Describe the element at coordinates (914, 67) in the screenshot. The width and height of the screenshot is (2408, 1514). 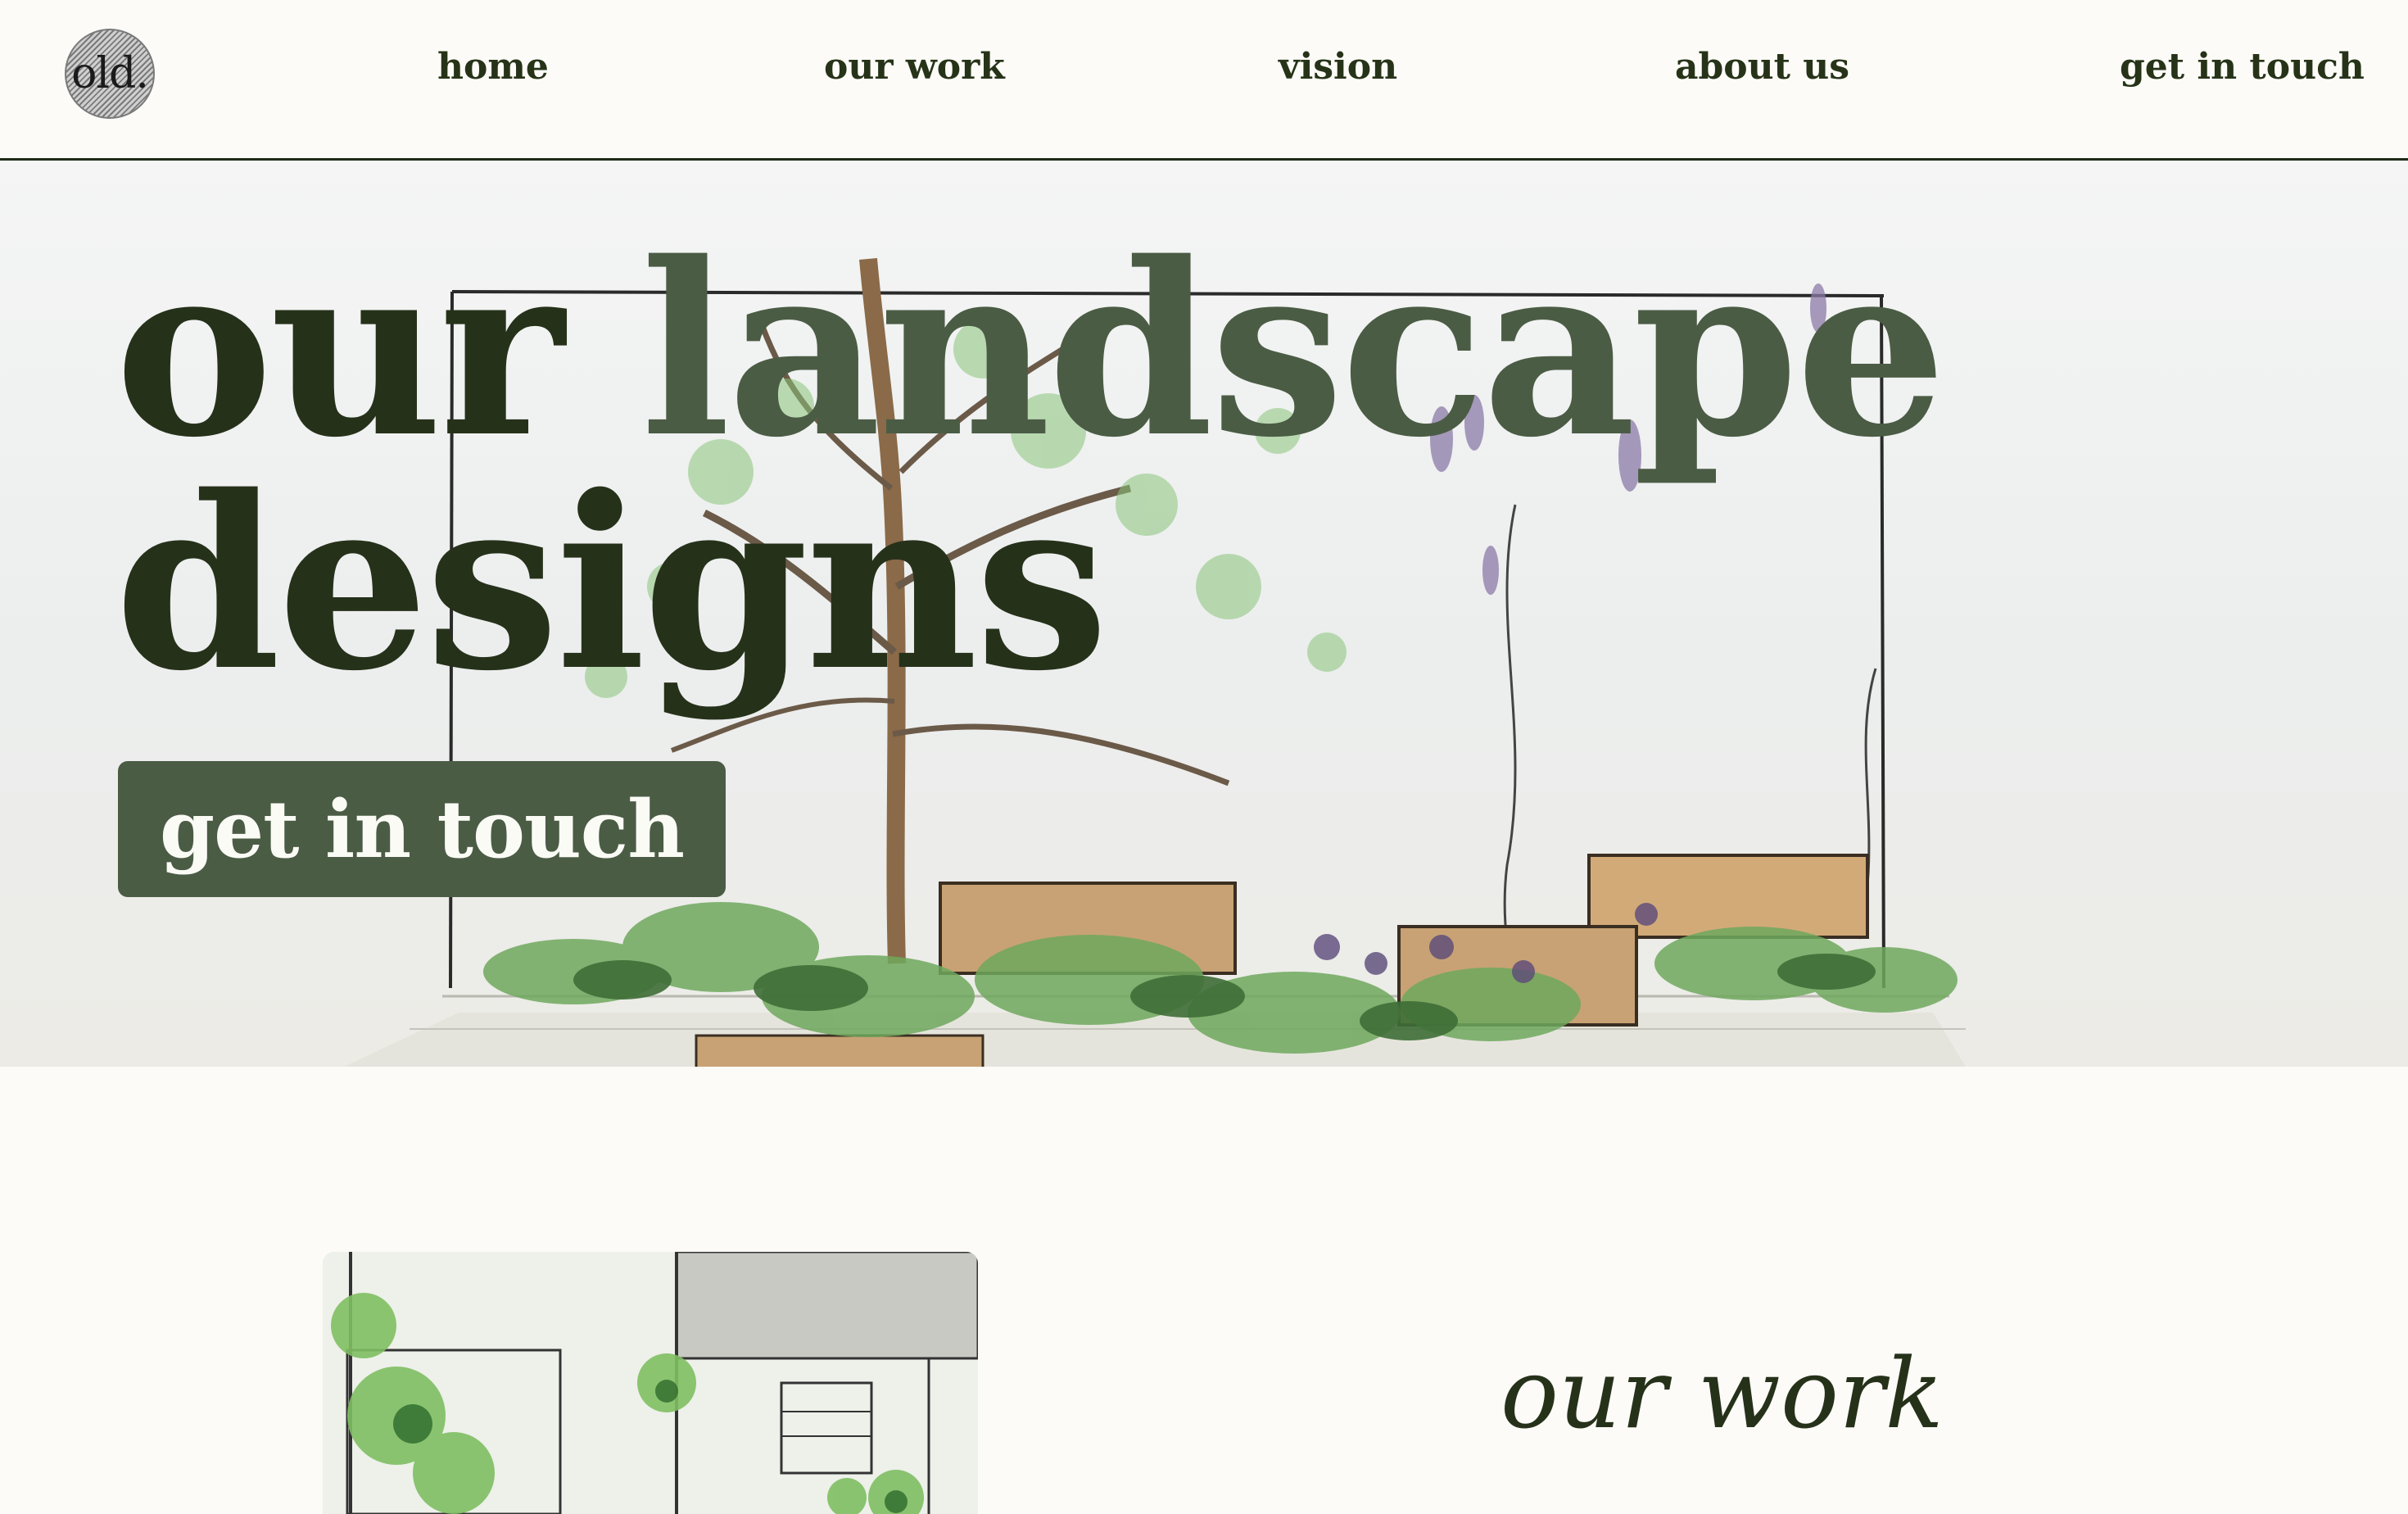
I see `nav-our-work: our work` at that location.